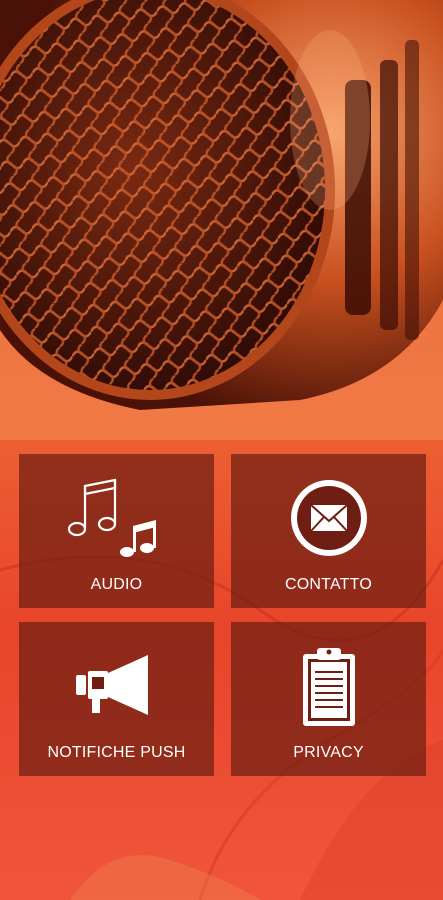 Image resolution: width=443 pixels, height=900 pixels. Describe the element at coordinates (328, 584) in the screenshot. I see `contatto-label: CONTATTO` at that location.